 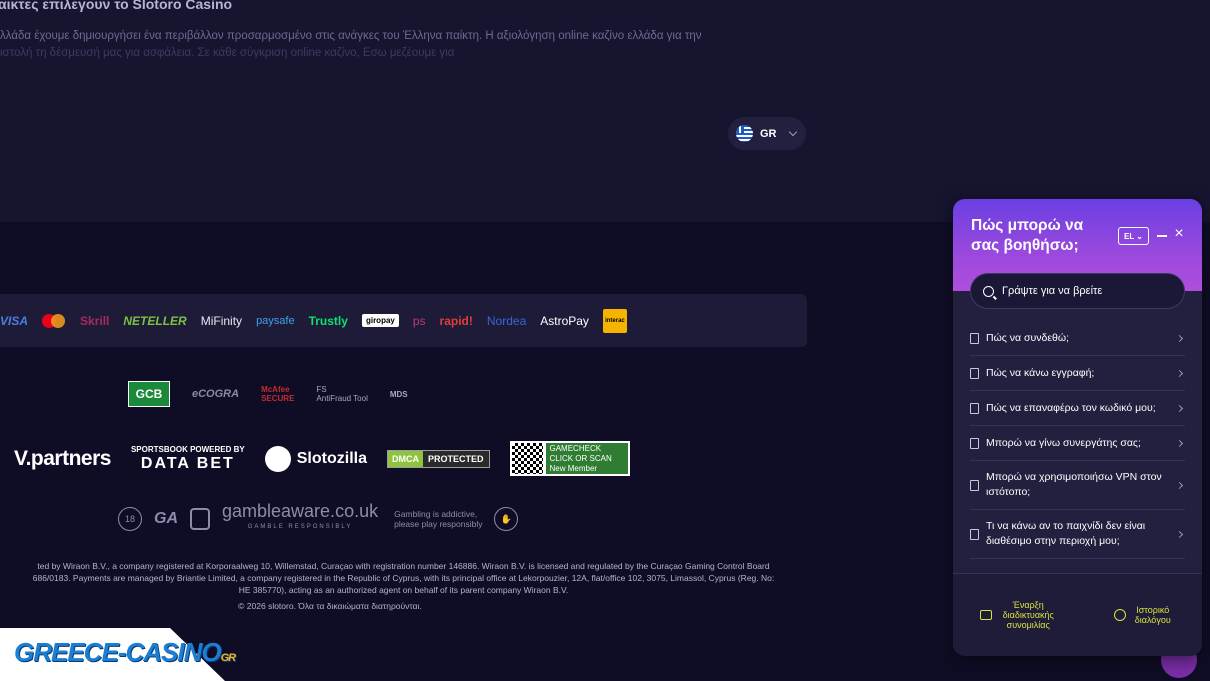 What do you see at coordinates (342, 398) in the screenshot?
I see `fs-line-2: AntiFraud Tool` at bounding box center [342, 398].